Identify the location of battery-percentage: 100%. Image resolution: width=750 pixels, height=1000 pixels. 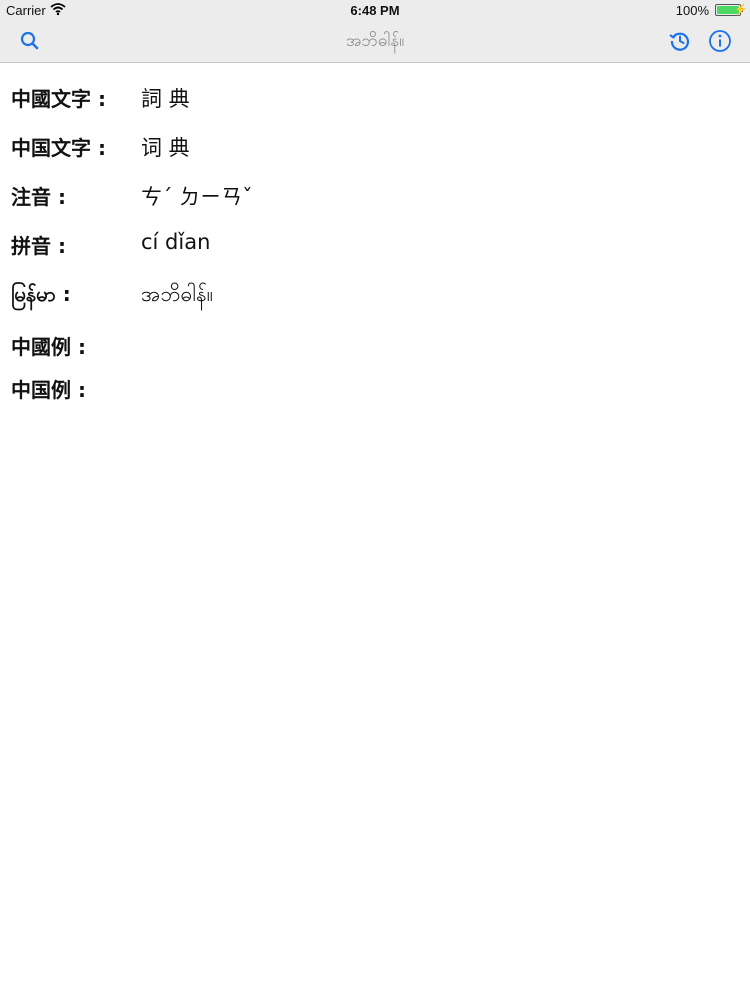
(692, 10).